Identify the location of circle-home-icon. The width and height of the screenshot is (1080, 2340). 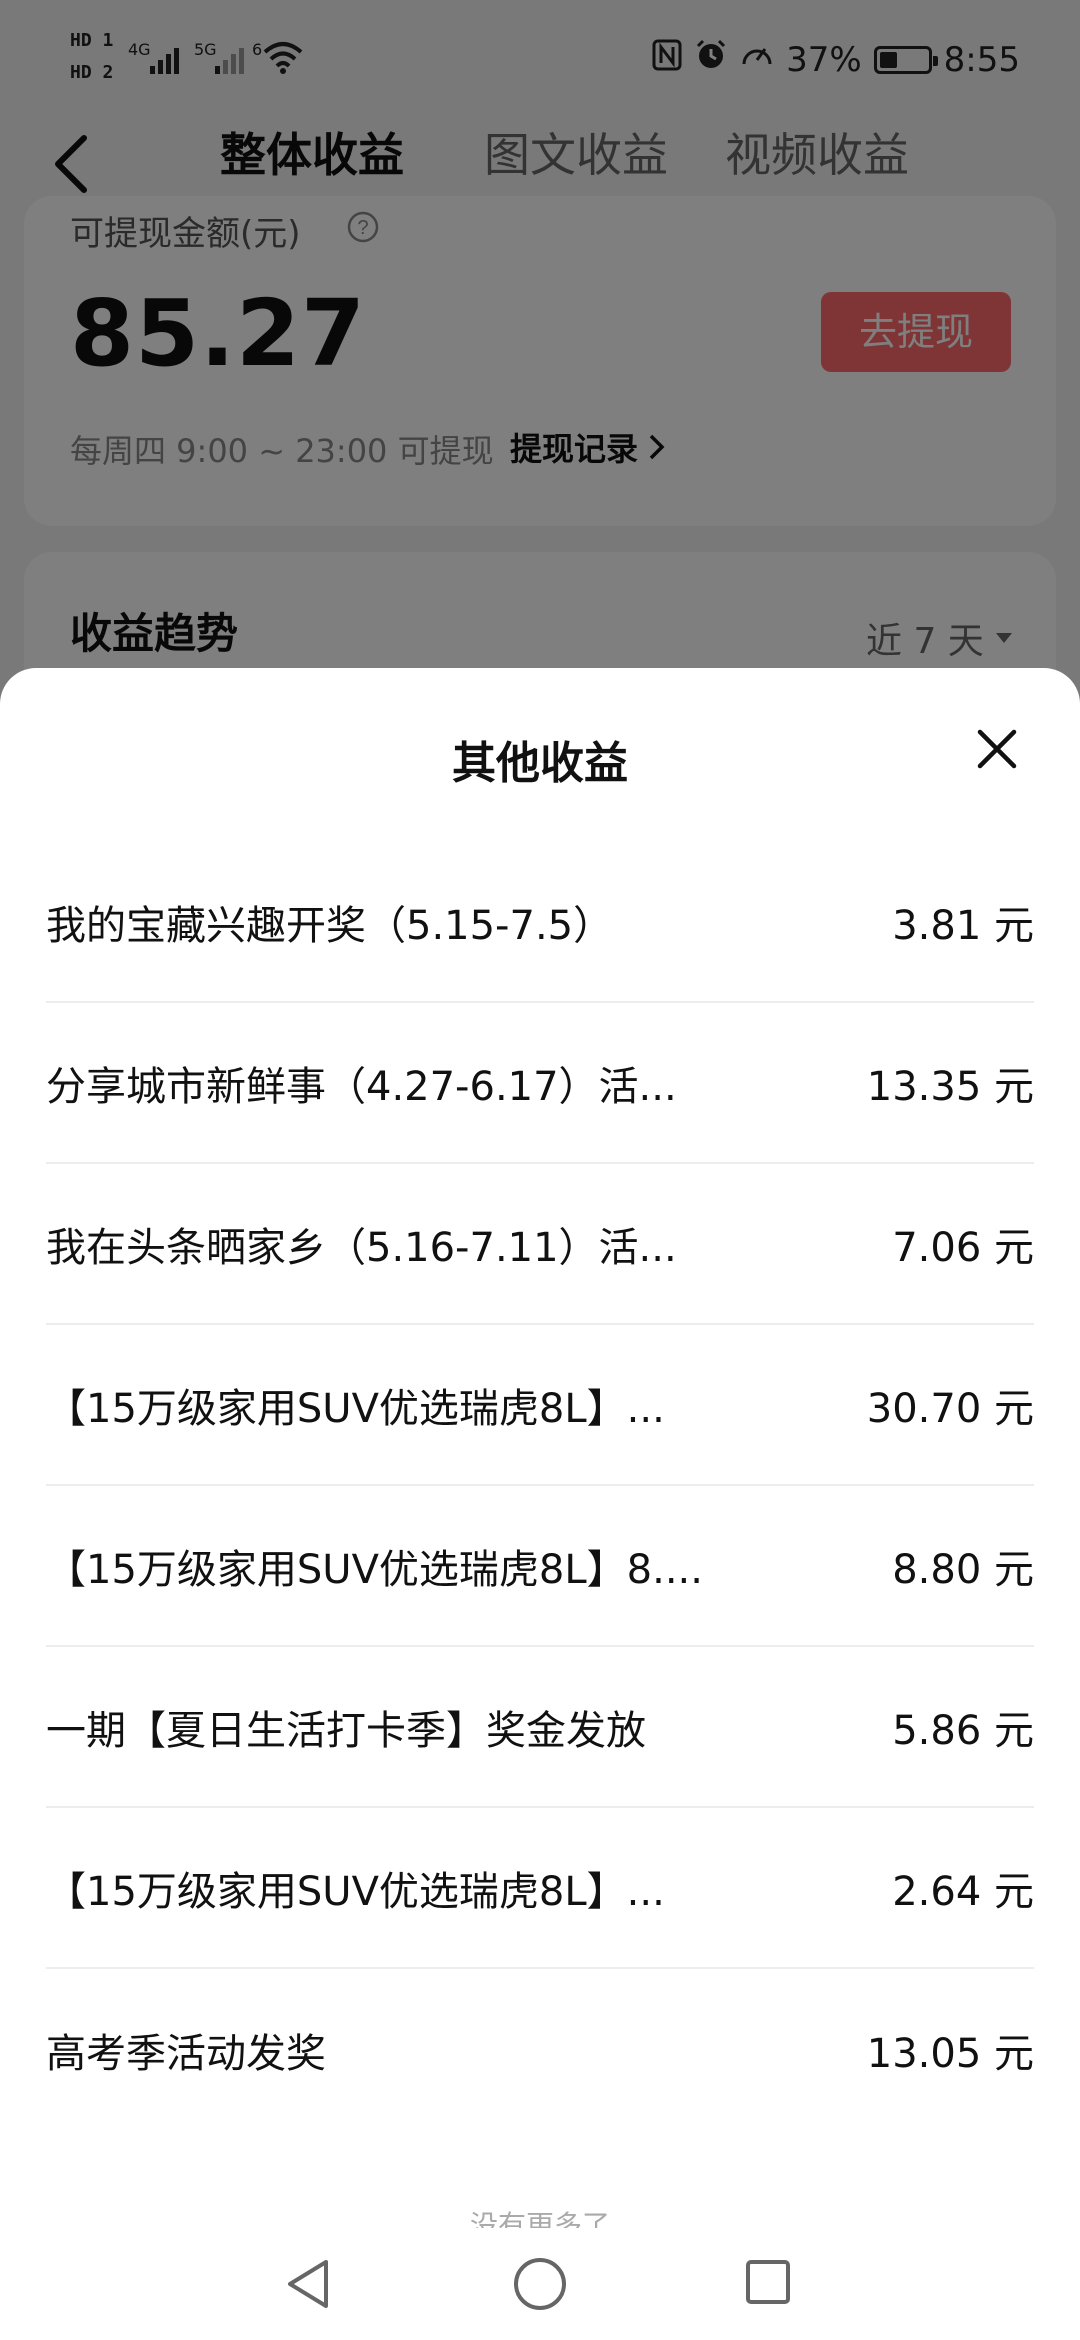
(540, 2284).